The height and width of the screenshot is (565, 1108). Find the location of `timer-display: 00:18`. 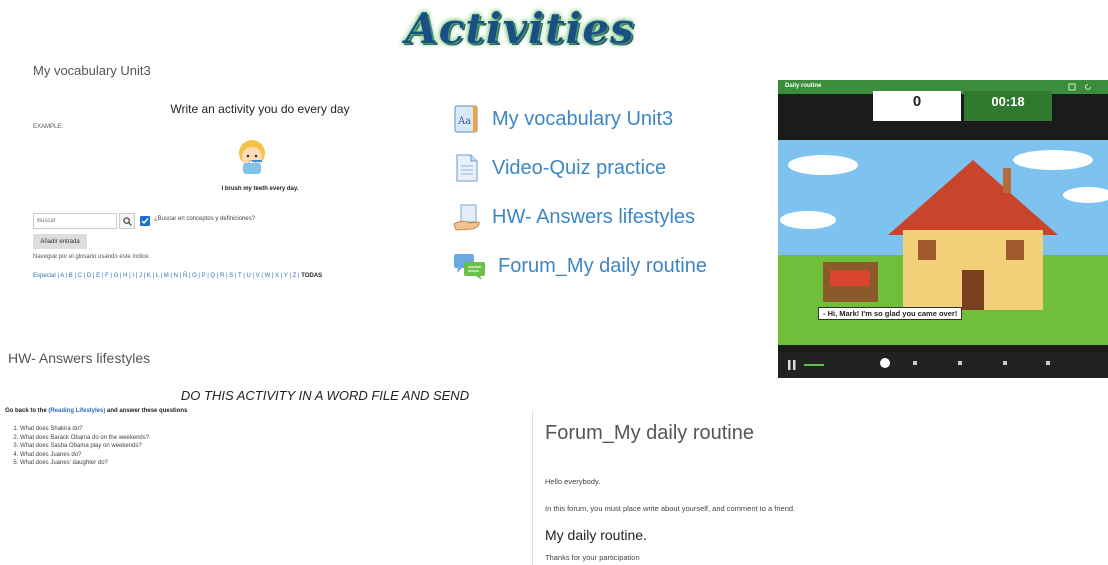

timer-display: 00:18 is located at coordinates (1008, 106).